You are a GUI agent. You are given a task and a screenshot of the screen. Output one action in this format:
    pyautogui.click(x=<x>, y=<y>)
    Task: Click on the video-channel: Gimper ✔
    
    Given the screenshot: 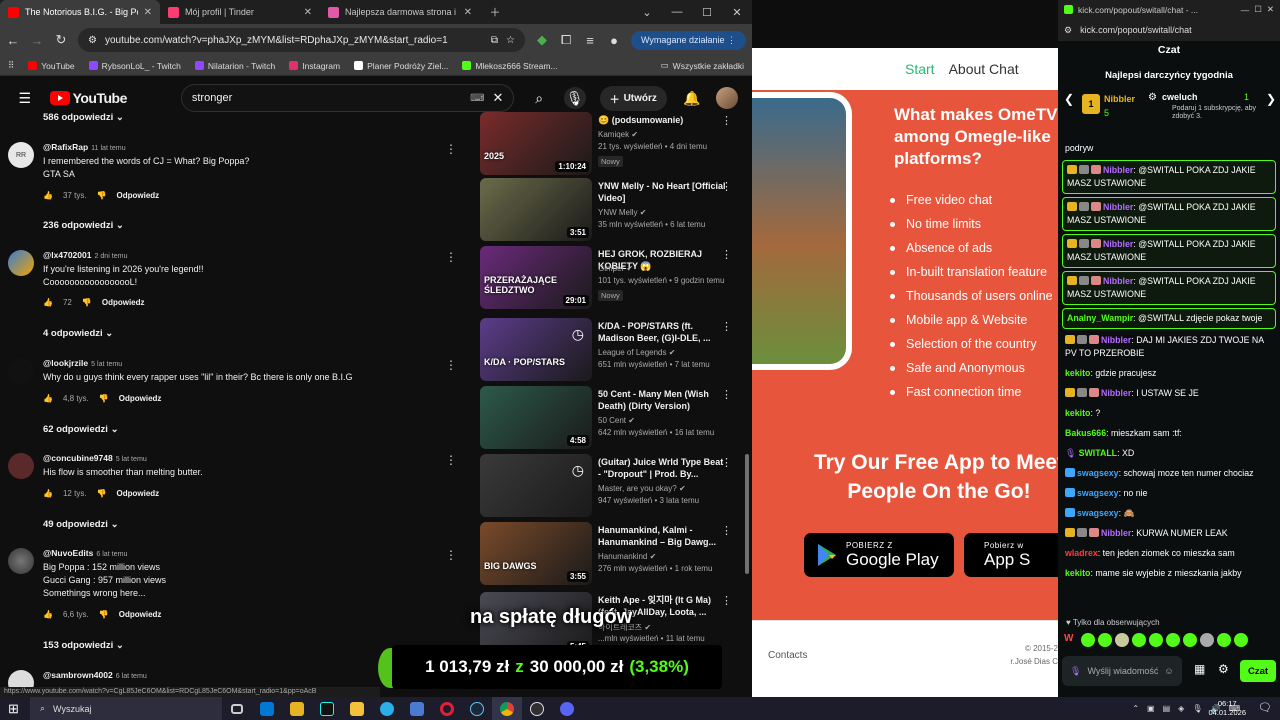 What is the action you would take?
    pyautogui.click(x=615, y=268)
    